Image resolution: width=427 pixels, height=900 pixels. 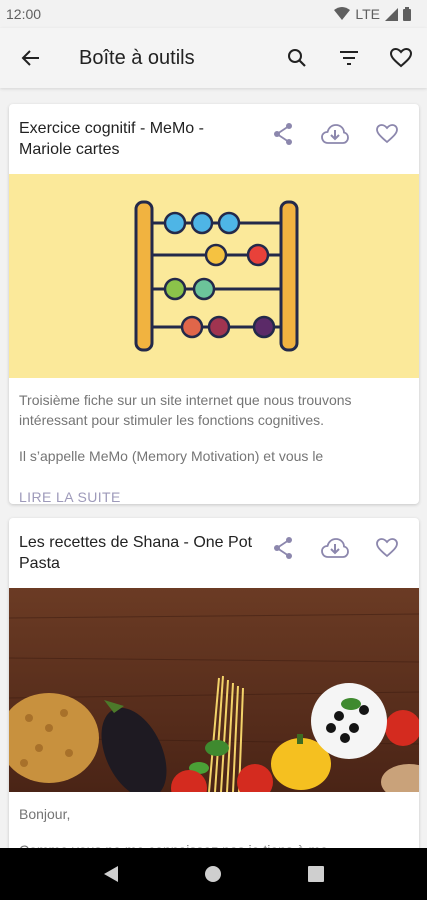 I want to click on abacus-illustration, so click(x=216, y=276).